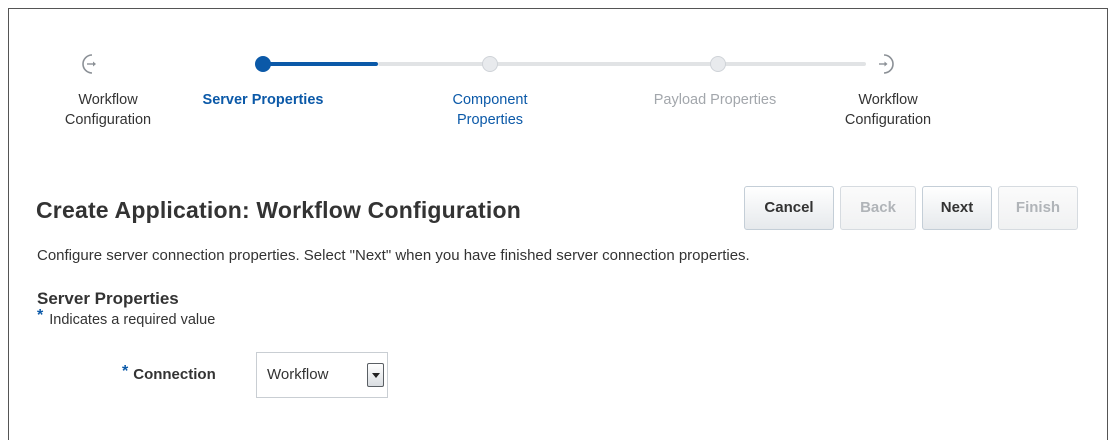  I want to click on required-note-text: Indicates a required value, so click(132, 320).